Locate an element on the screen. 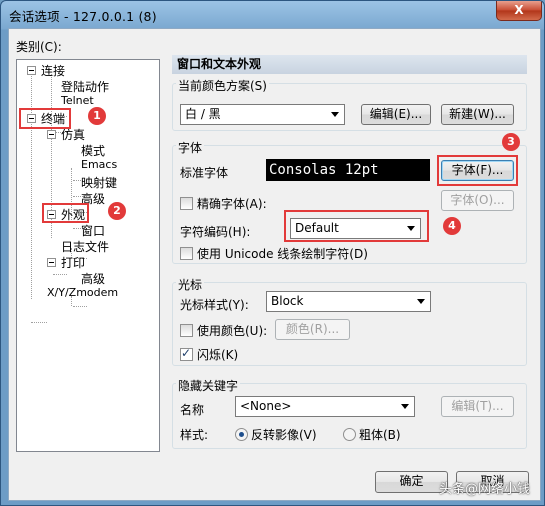 The height and width of the screenshot is (506, 545). annotation-badge-4: 4 is located at coordinates (452, 226).